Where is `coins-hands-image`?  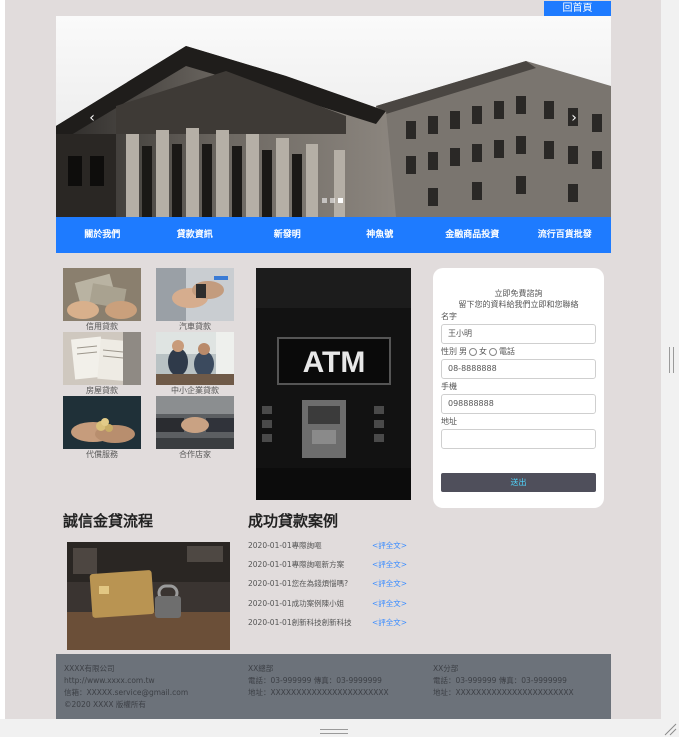
coins-hands-image is located at coordinates (102, 422).